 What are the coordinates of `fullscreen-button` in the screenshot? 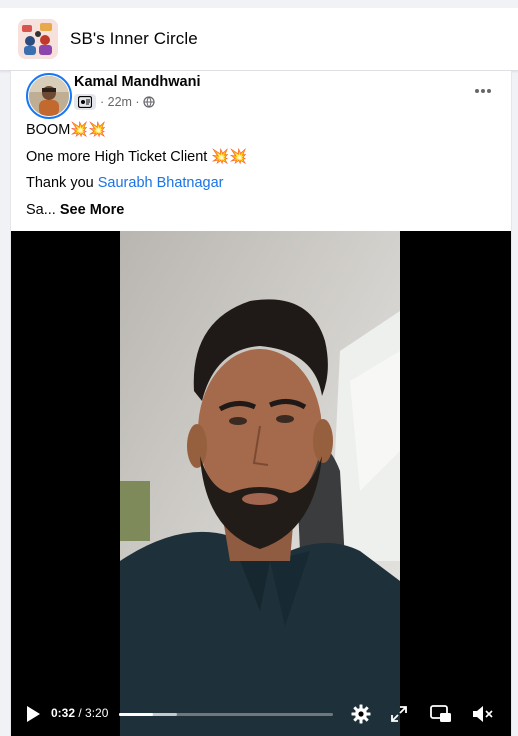 It's located at (399, 714).